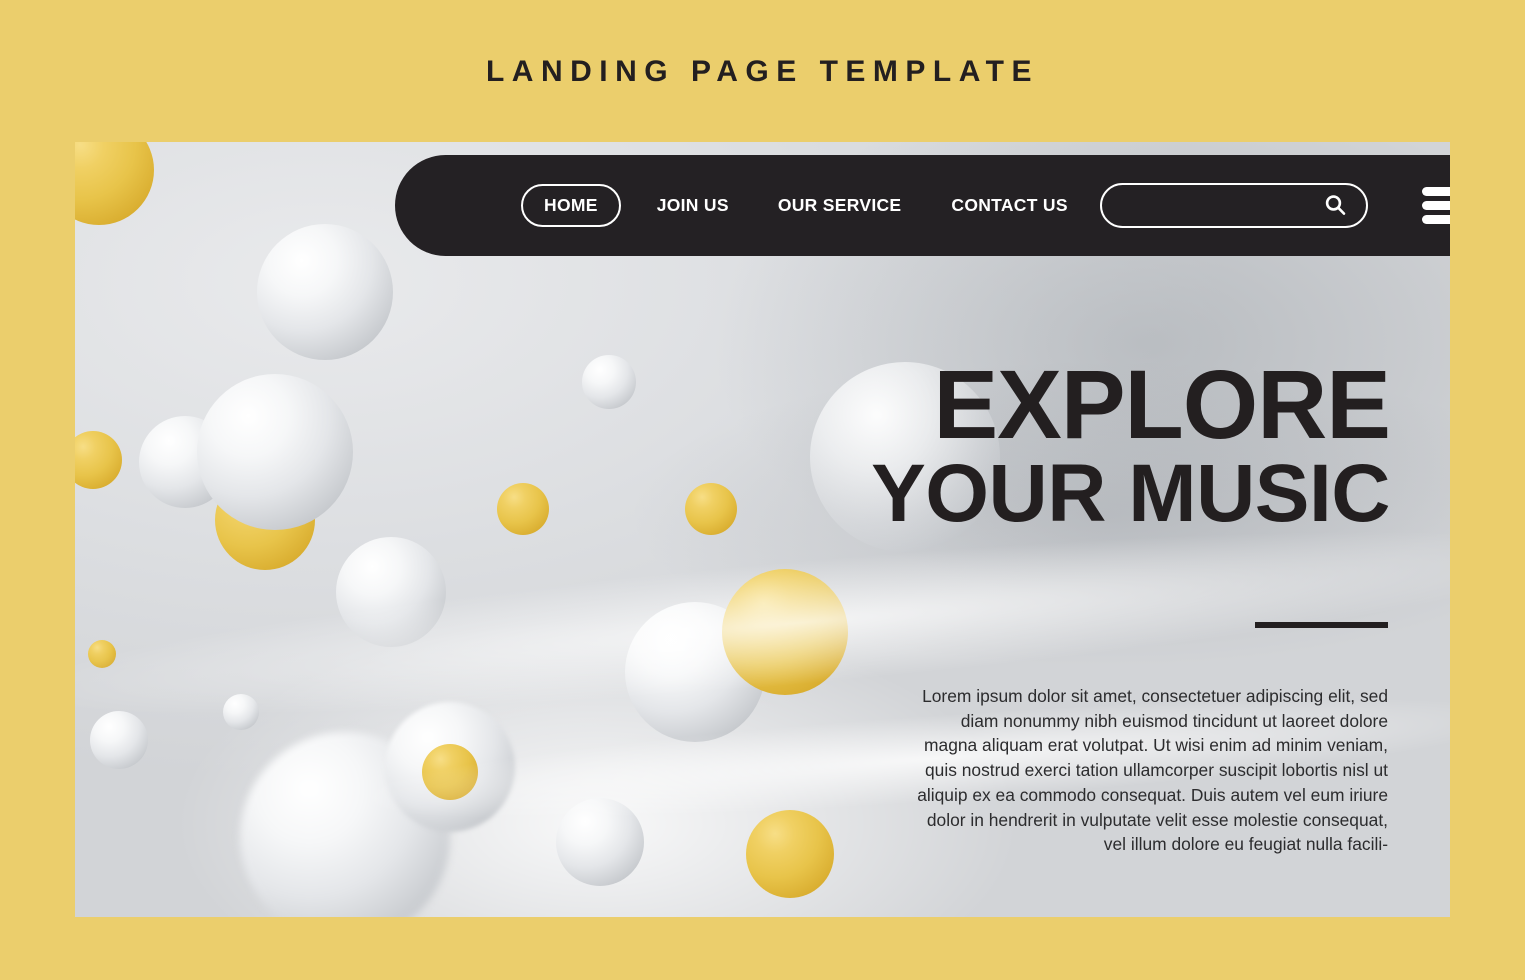 This screenshot has height=980, width=1525. I want to click on hamburger-menu-icon, so click(1436, 205).